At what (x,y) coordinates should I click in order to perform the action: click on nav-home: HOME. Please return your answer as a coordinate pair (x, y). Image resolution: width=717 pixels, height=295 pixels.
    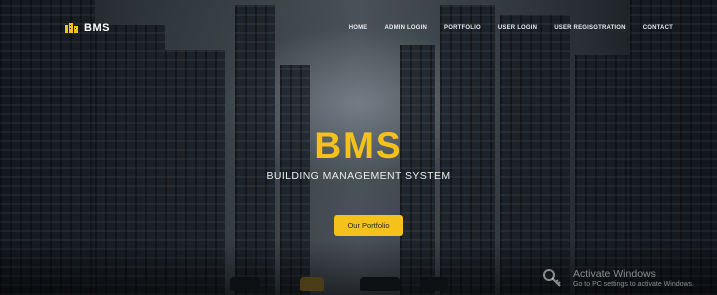
    Looking at the image, I should click on (358, 28).